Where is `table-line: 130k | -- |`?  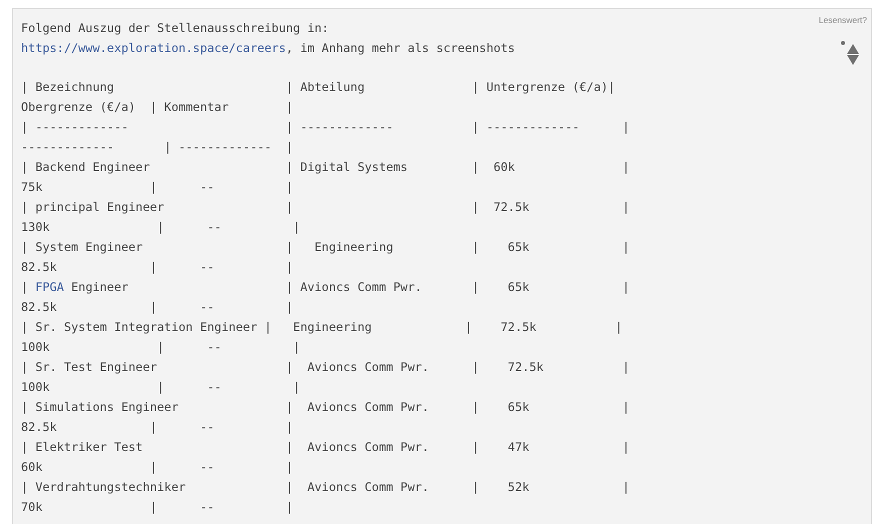
table-line: 130k | -- | is located at coordinates (160, 227).